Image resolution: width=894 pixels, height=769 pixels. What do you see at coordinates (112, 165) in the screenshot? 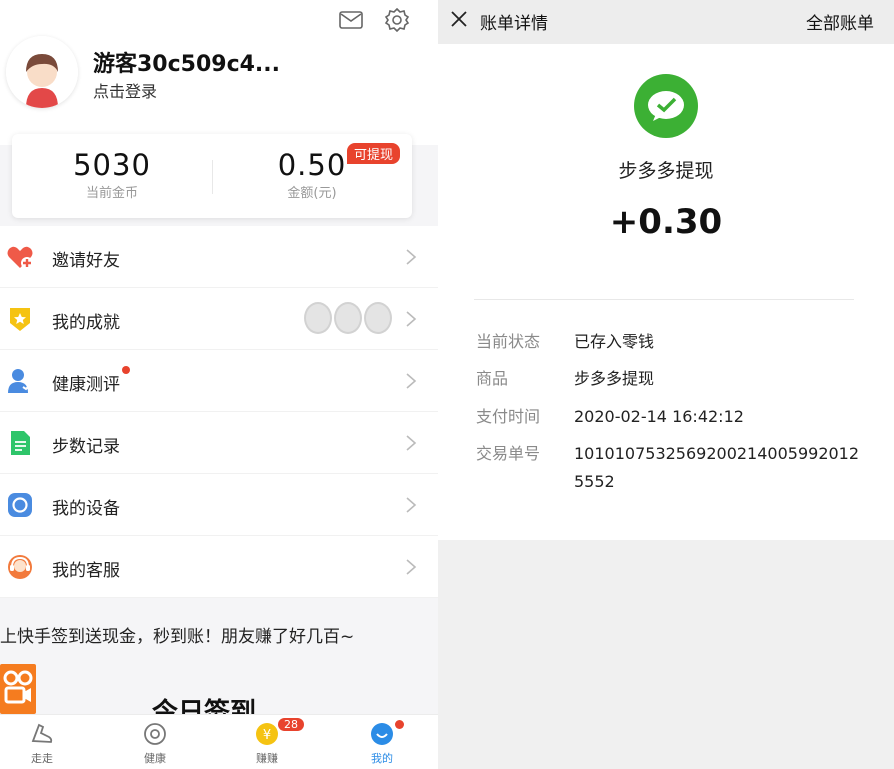
I see `coins-value: 5030` at bounding box center [112, 165].